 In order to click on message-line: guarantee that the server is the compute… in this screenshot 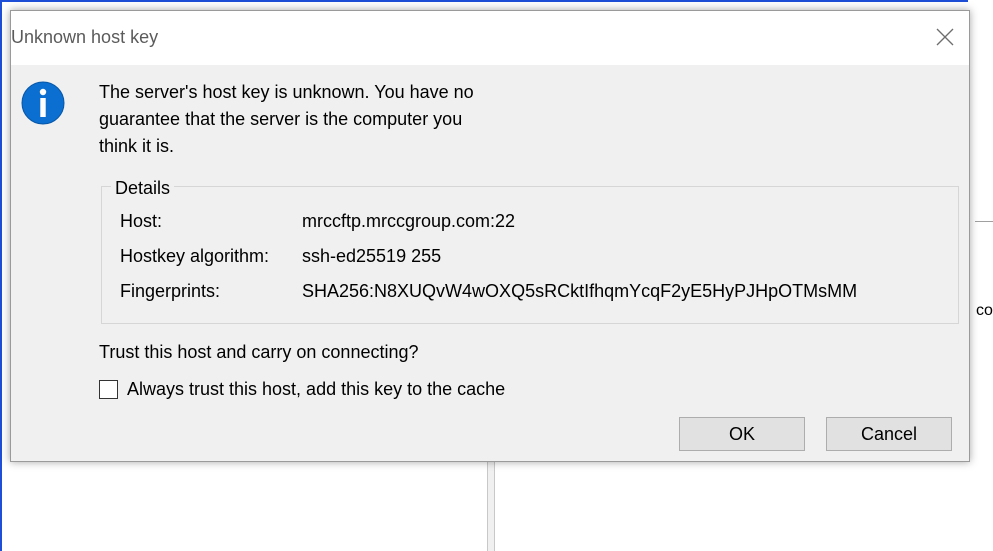, I will do `click(281, 119)`.